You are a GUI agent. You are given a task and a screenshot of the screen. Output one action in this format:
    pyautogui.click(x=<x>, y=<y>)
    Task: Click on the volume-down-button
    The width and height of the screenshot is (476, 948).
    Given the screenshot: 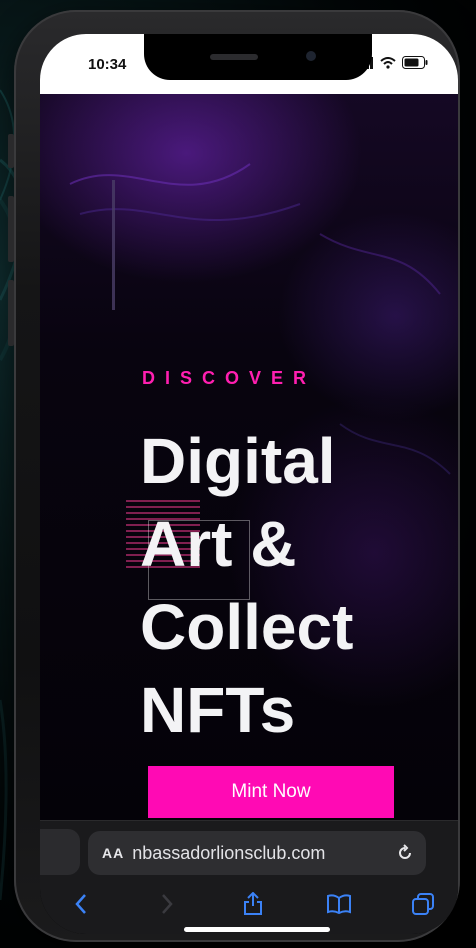 What is the action you would take?
    pyautogui.click(x=11, y=313)
    